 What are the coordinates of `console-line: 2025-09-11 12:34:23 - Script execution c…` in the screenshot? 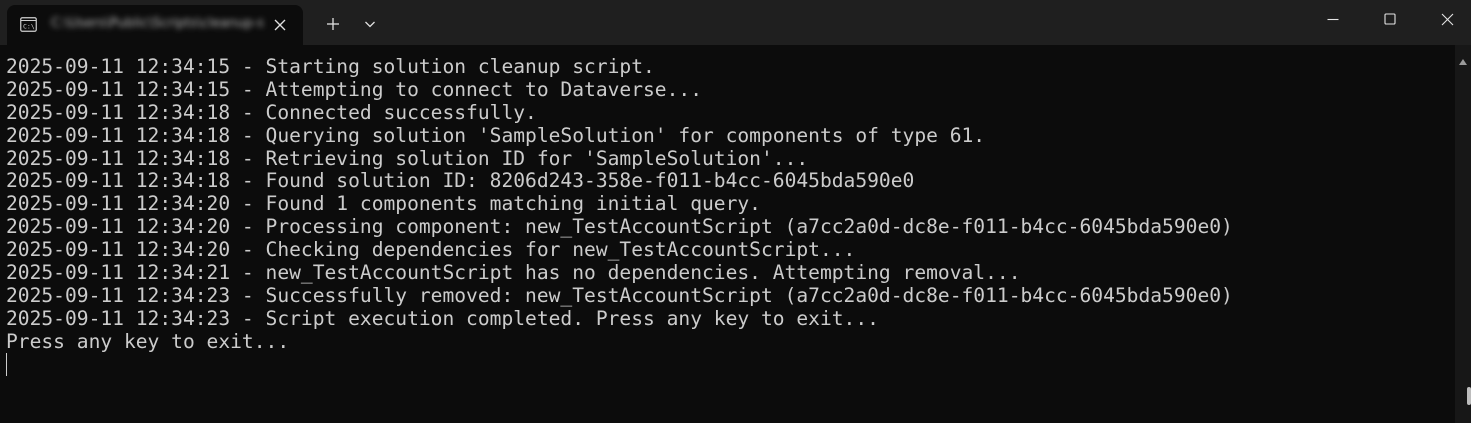 It's located at (442, 318).